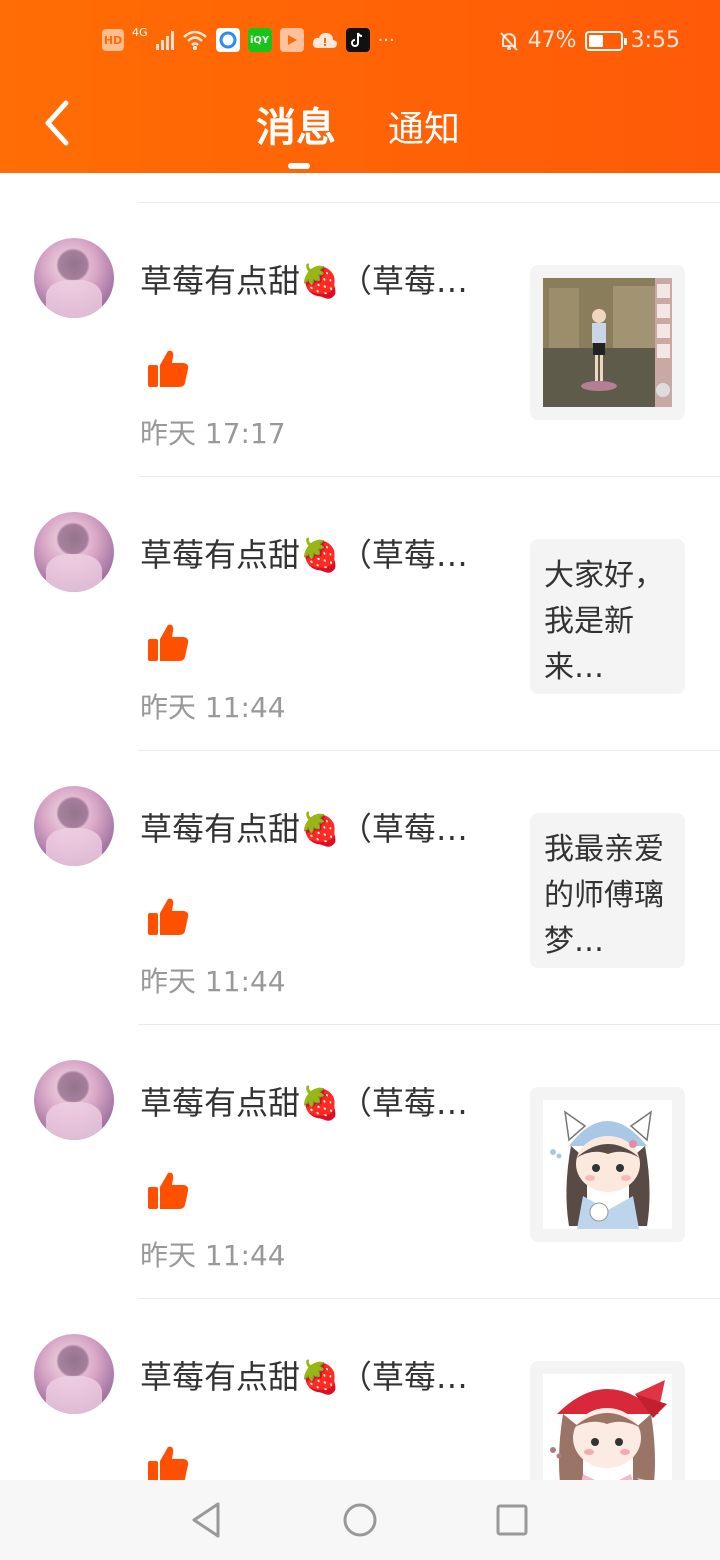 This screenshot has height=1560, width=720. I want to click on recents-square-icon, so click(512, 1520).